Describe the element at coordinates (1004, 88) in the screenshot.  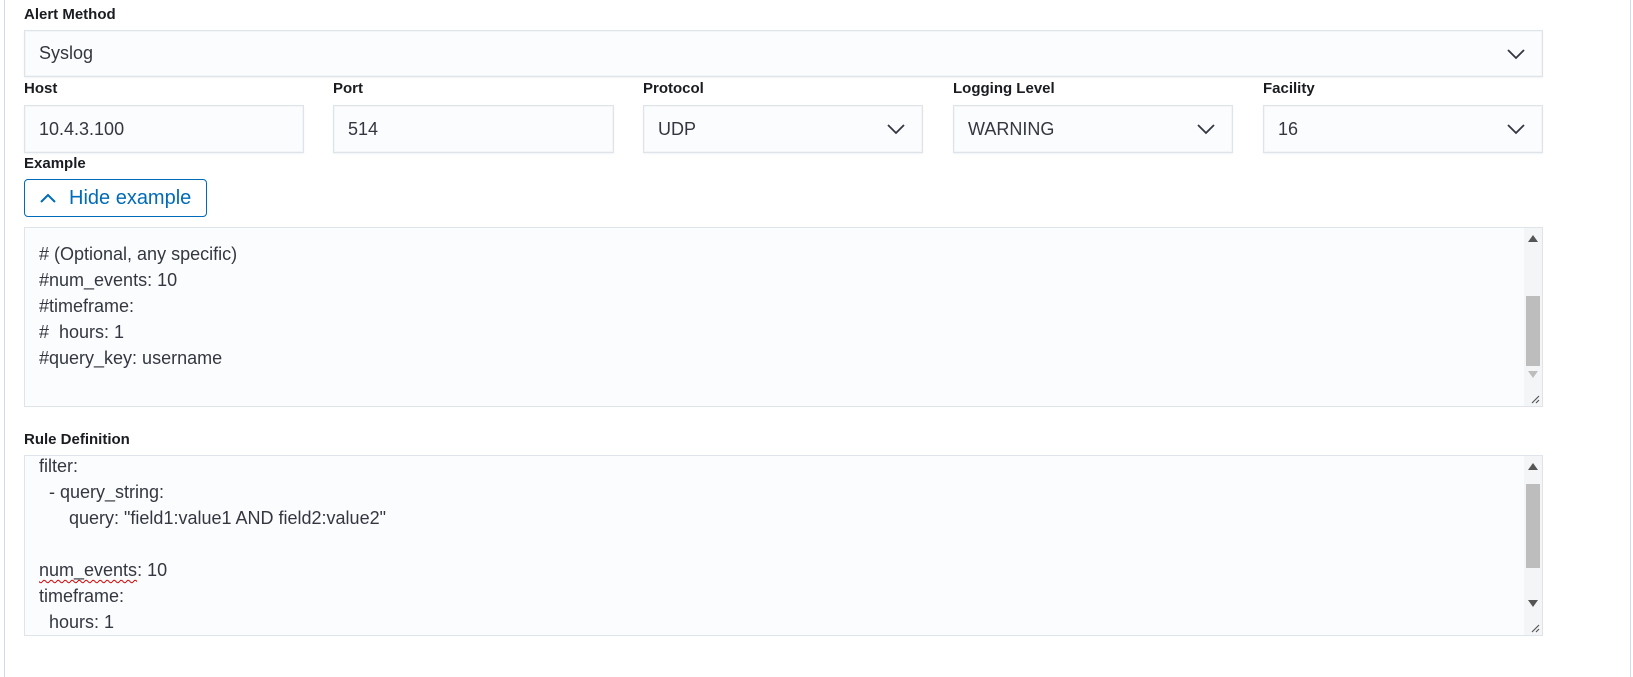
I see `logging-level-label: Logging Level` at that location.